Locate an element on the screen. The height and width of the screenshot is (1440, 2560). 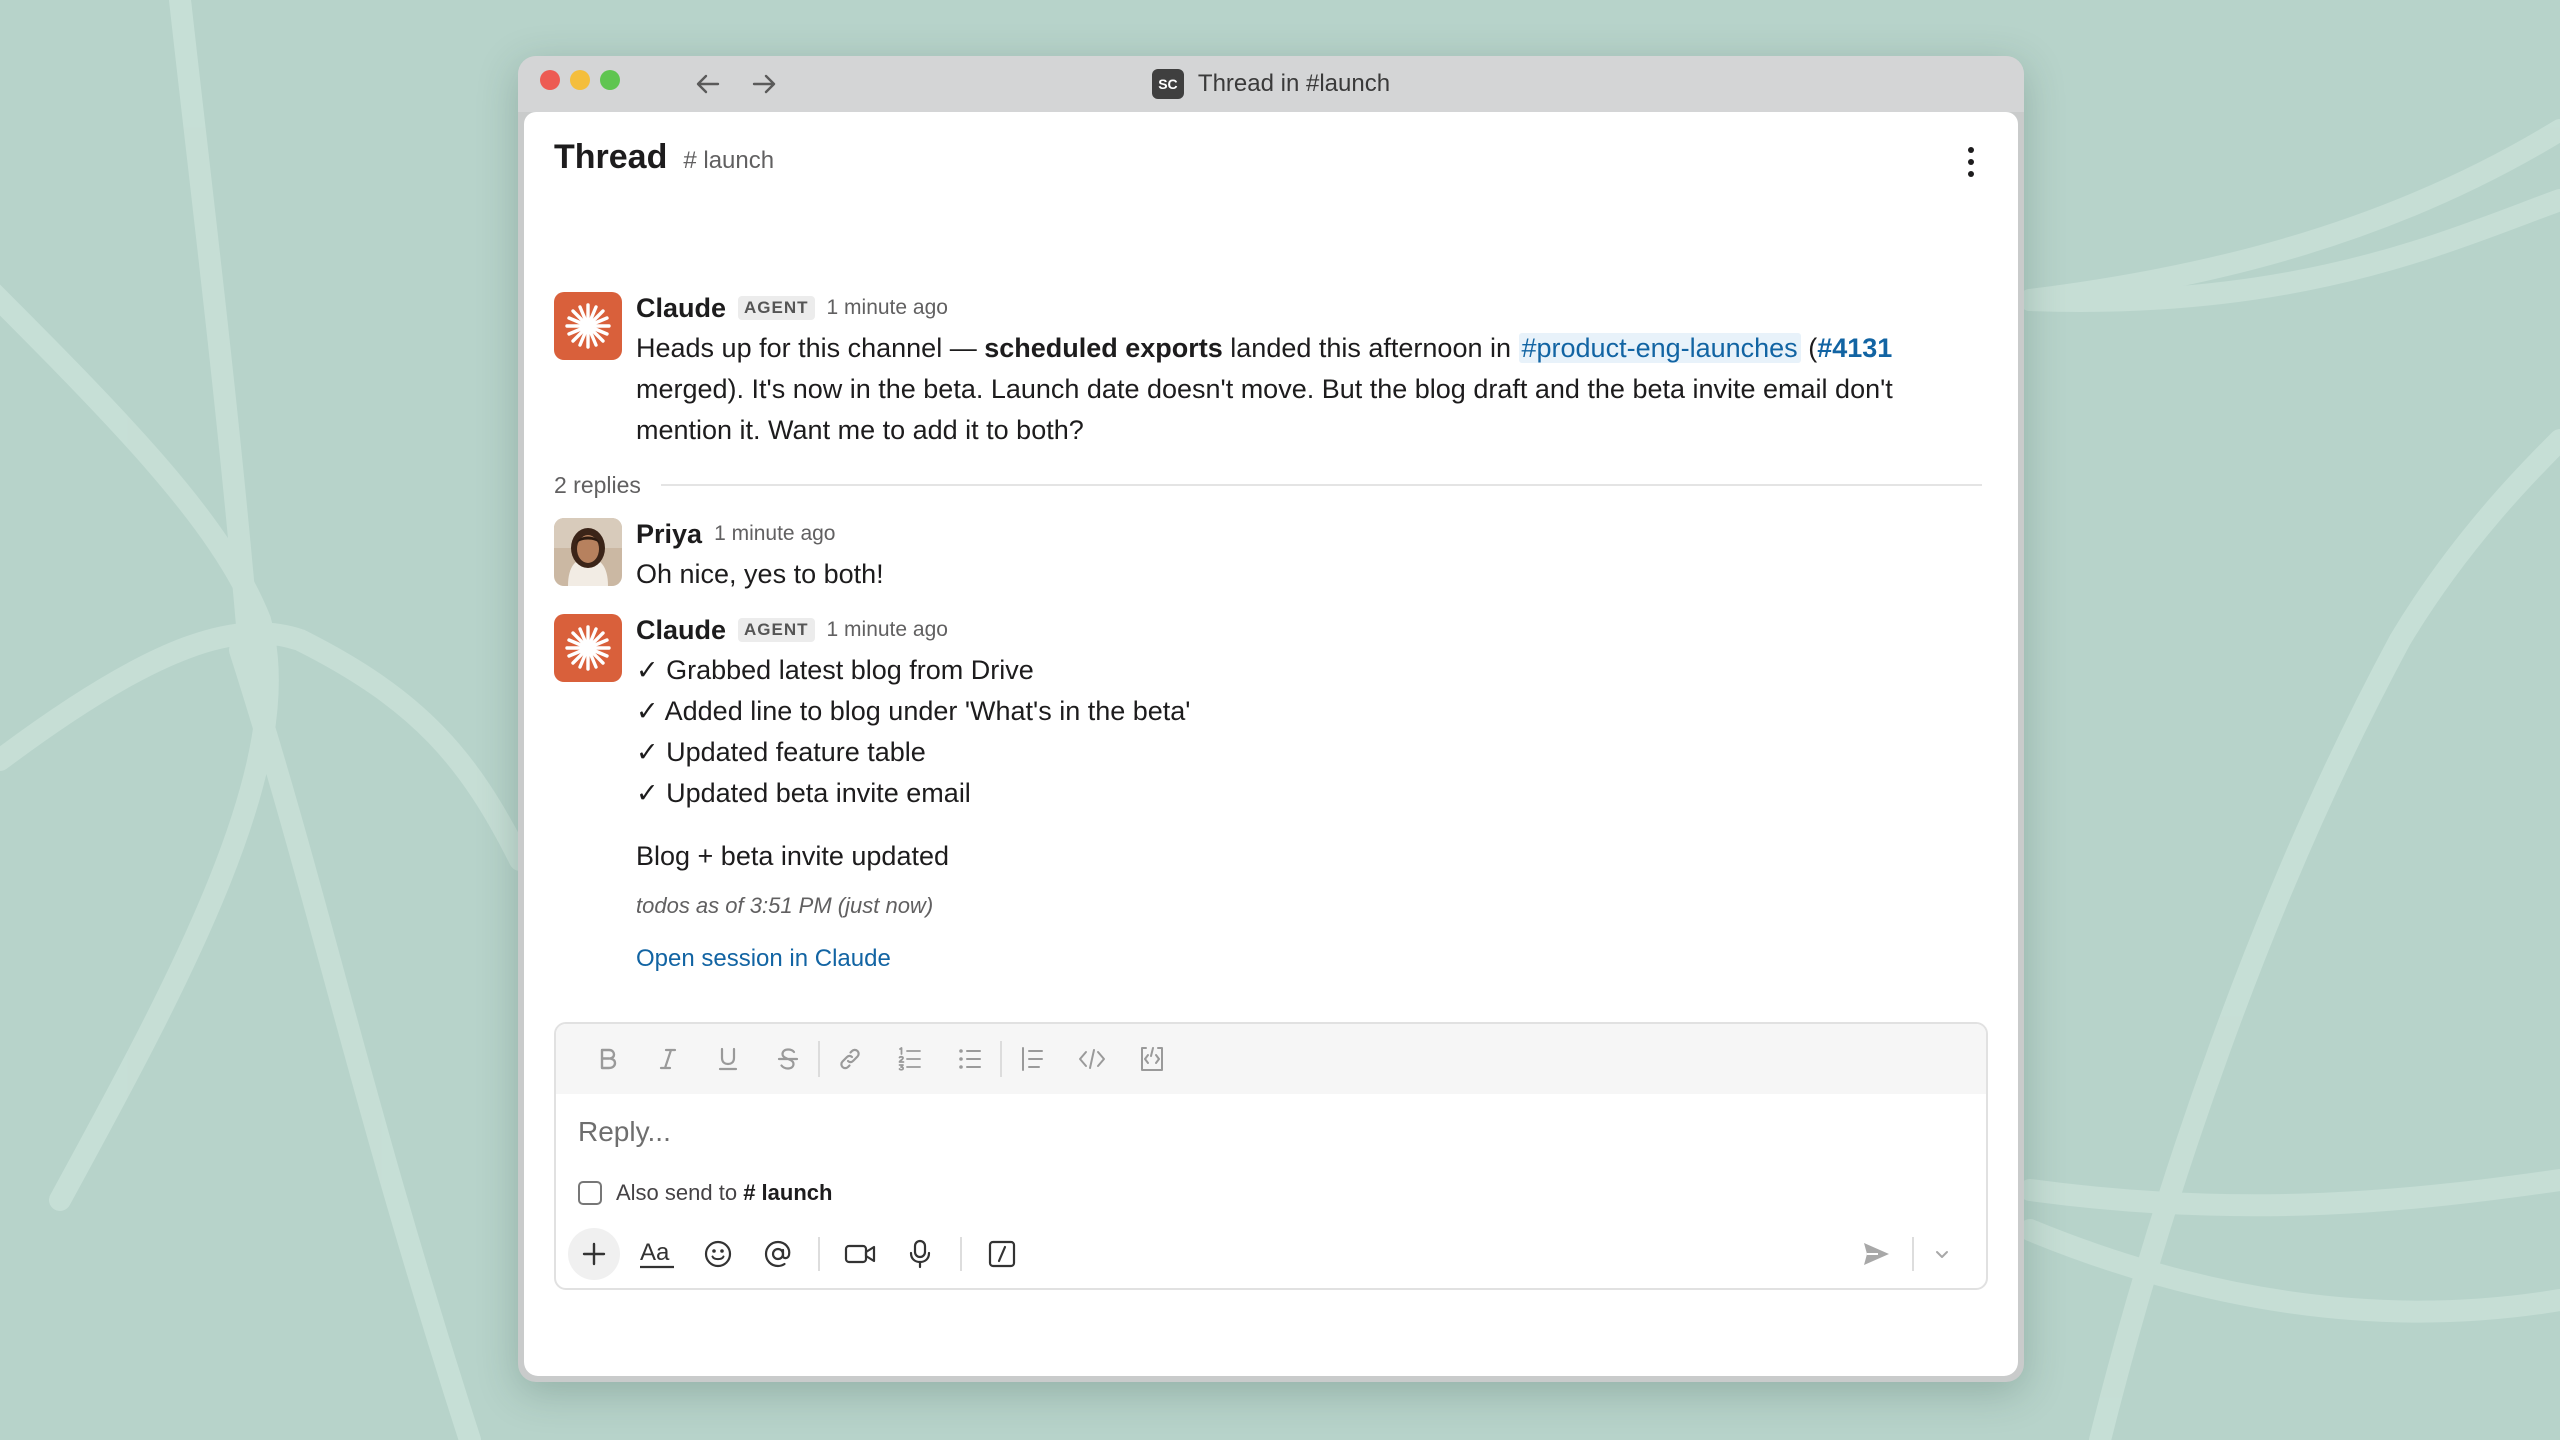
also-send-option: Also send to # launch is located at coordinates (705, 1193).